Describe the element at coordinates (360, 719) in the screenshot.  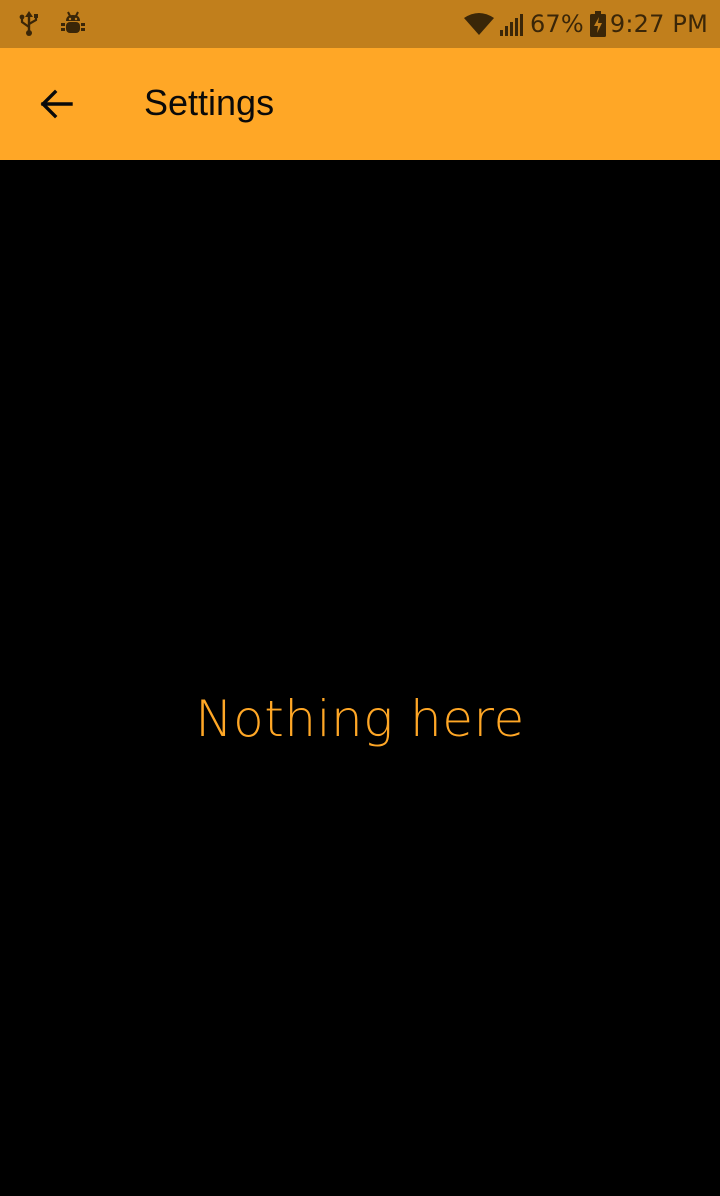
I see `empty-state-message: Nothing here` at that location.